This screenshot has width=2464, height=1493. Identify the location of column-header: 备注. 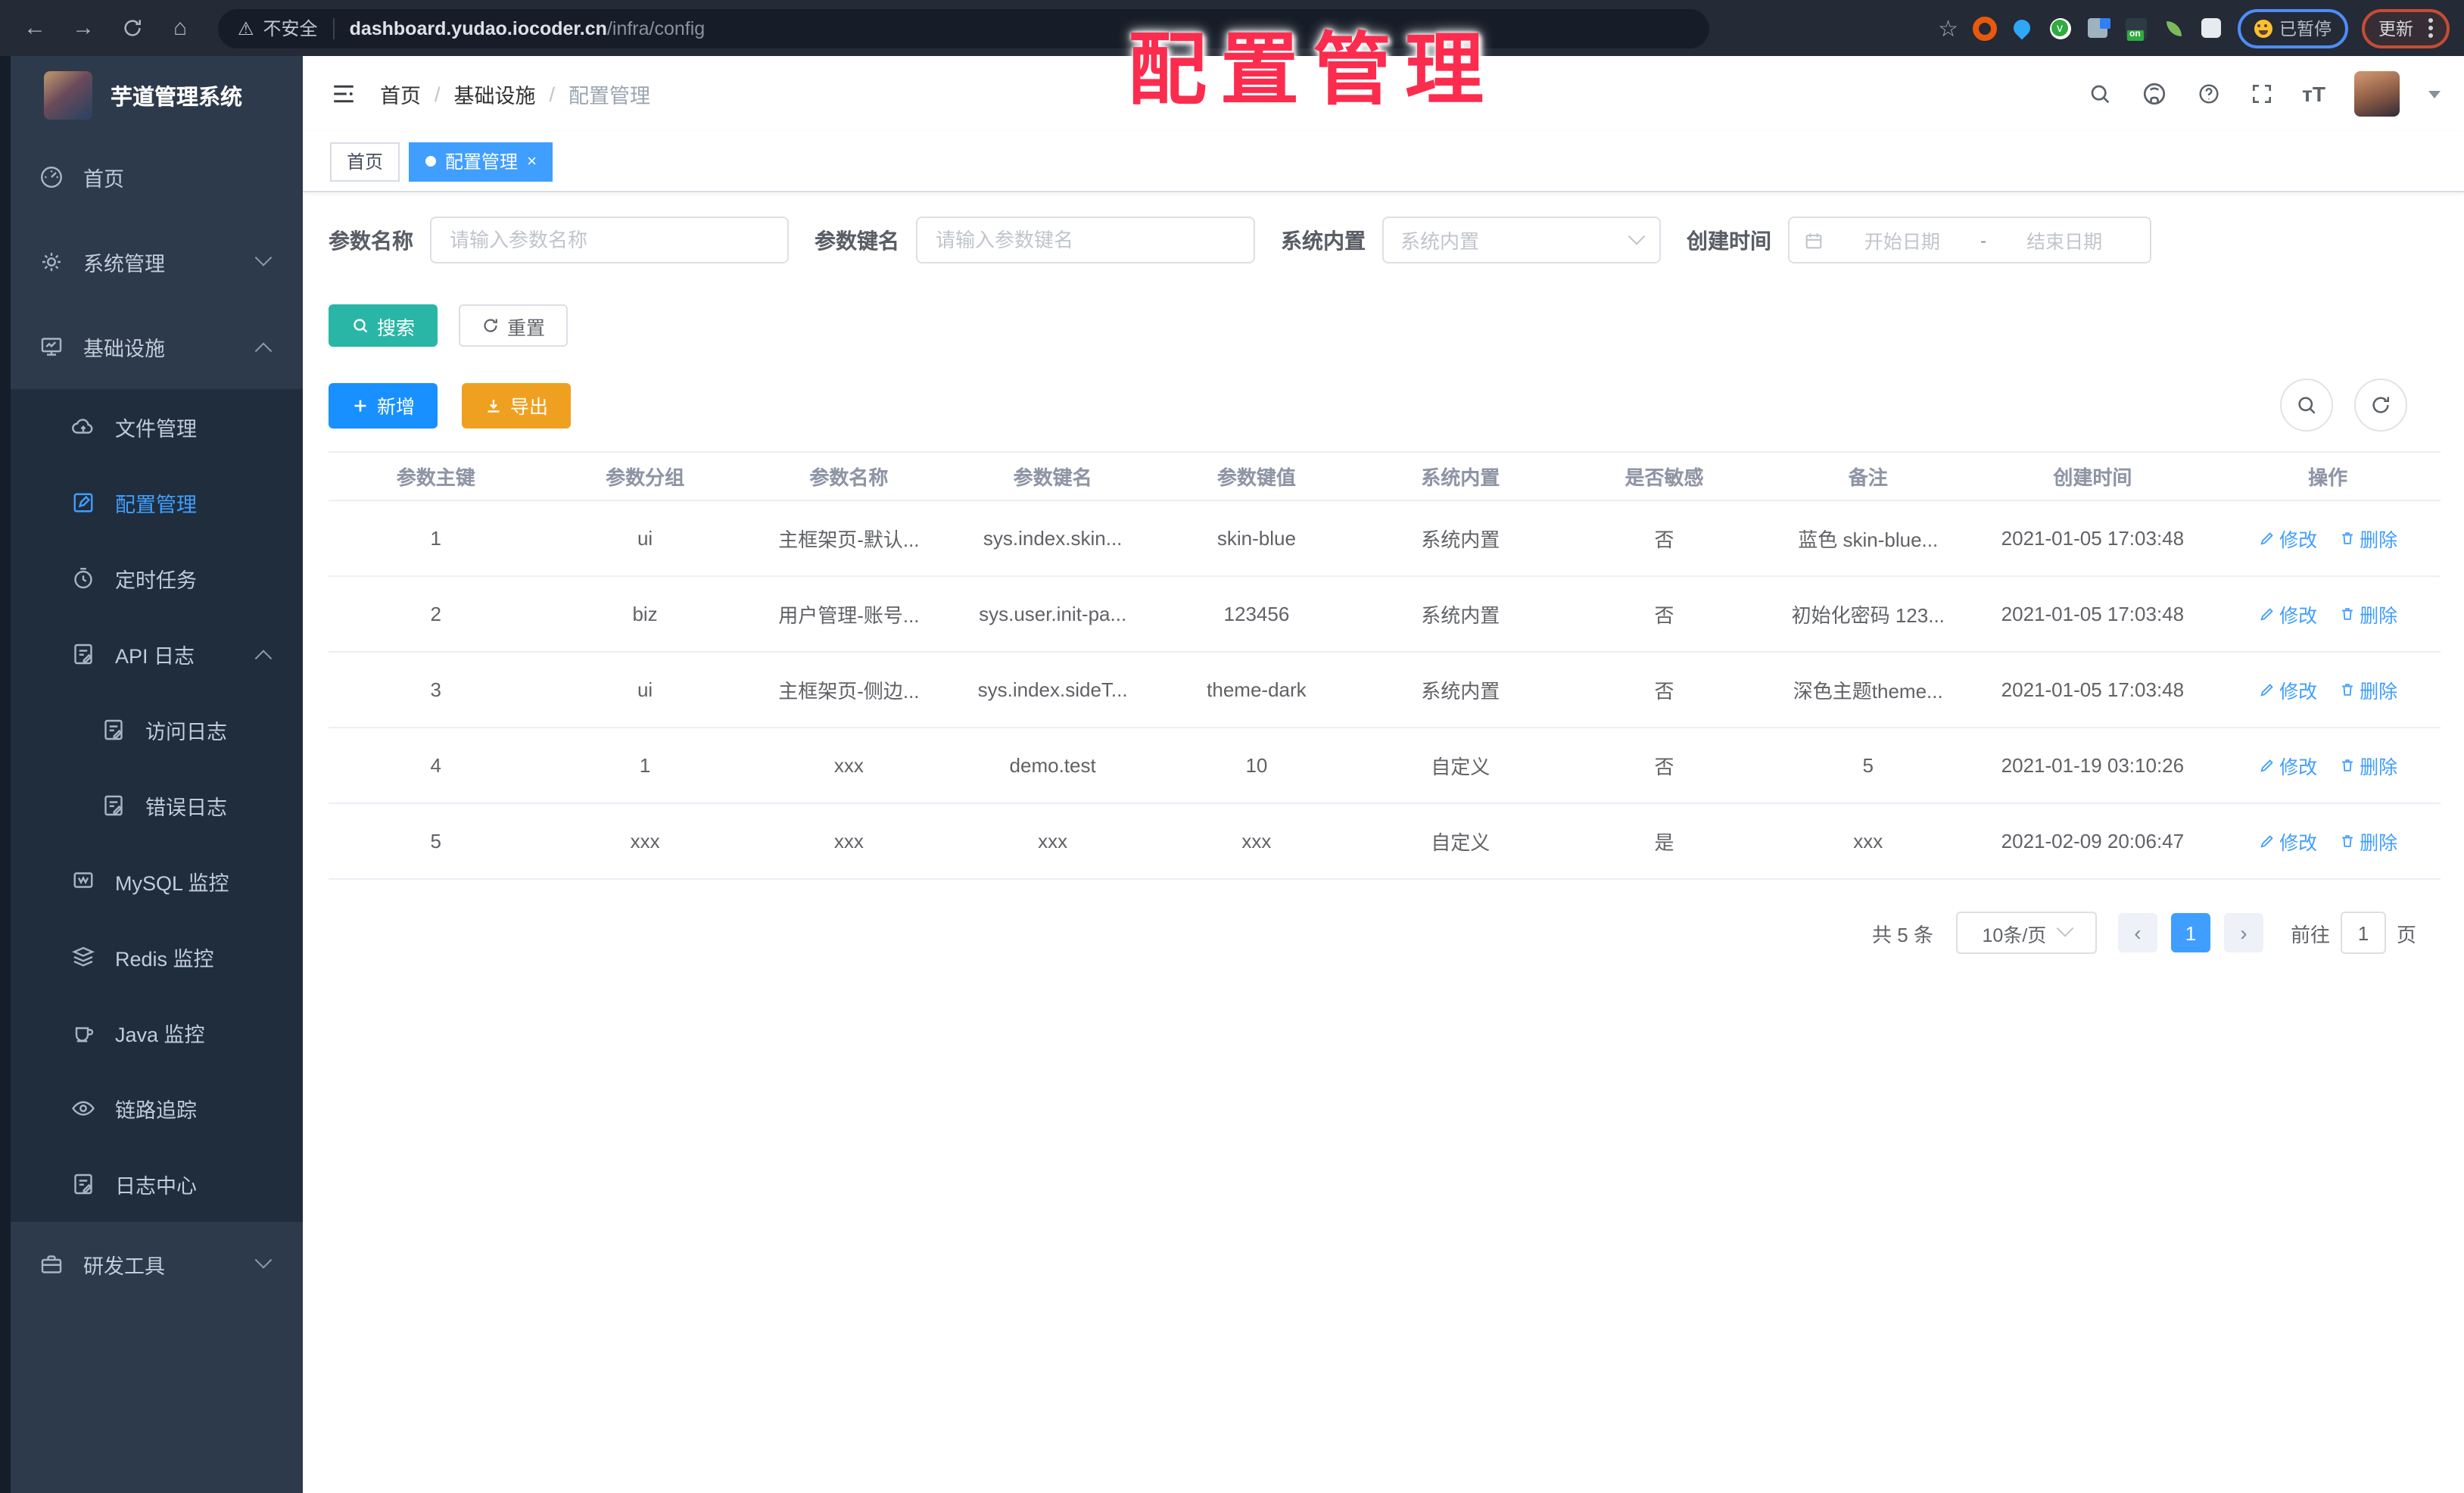
(1868, 476).